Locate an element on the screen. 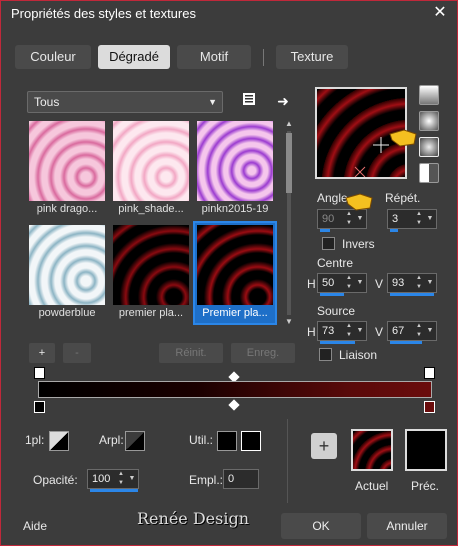 This screenshot has width=458, height=546. location-field: 0 is located at coordinates (241, 479).